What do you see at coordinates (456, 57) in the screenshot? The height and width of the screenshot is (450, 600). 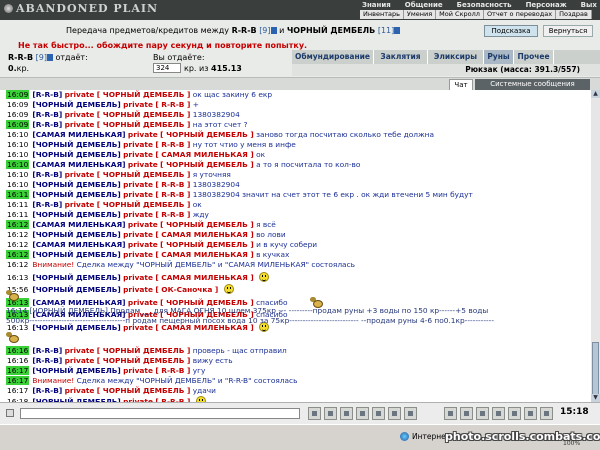 I see `tab-elixirs: Эликсиры` at bounding box center [456, 57].